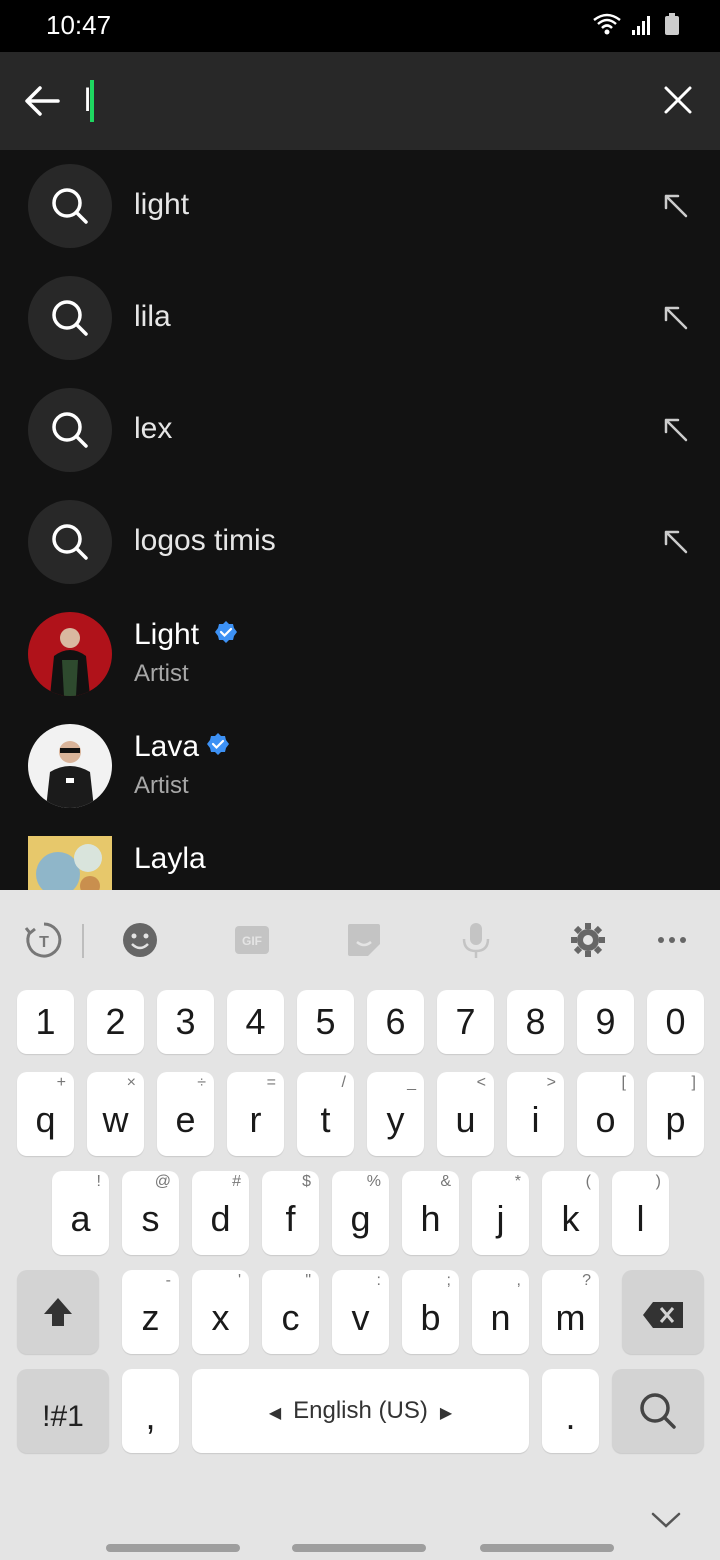 This screenshot has width=720, height=1560. Describe the element at coordinates (378, 1280) in the screenshot. I see `key-hint: :` at that location.